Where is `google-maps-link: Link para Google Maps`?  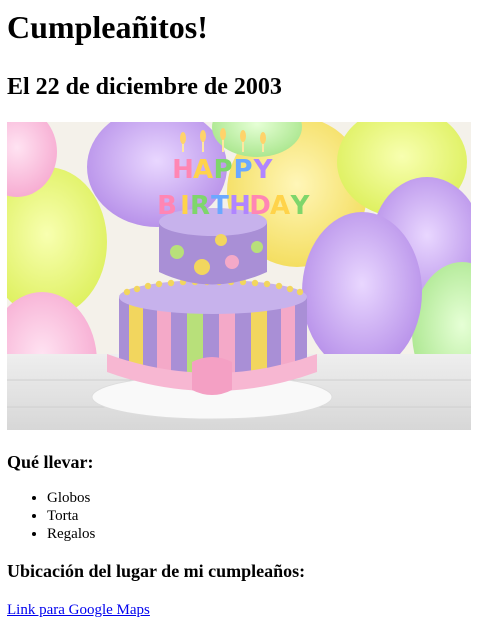 google-maps-link: Link para Google Maps is located at coordinates (78, 610).